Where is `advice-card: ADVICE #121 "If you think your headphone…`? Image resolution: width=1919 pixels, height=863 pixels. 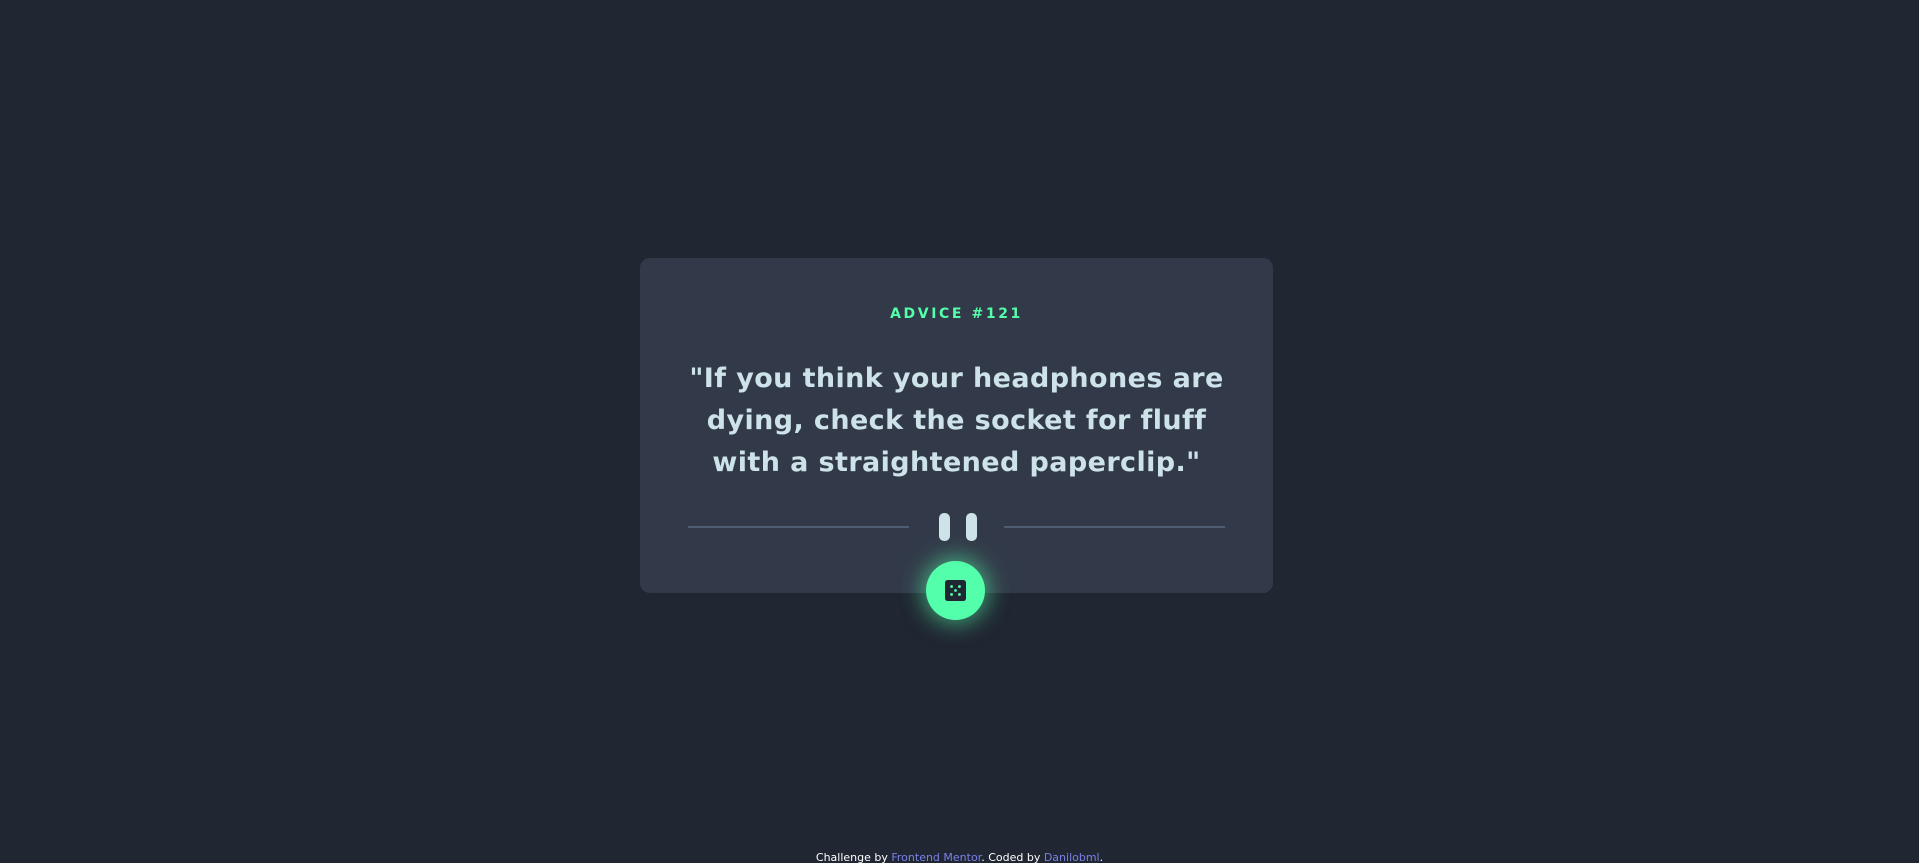 advice-card: ADVICE #121 "If you think your headphone… is located at coordinates (956, 425).